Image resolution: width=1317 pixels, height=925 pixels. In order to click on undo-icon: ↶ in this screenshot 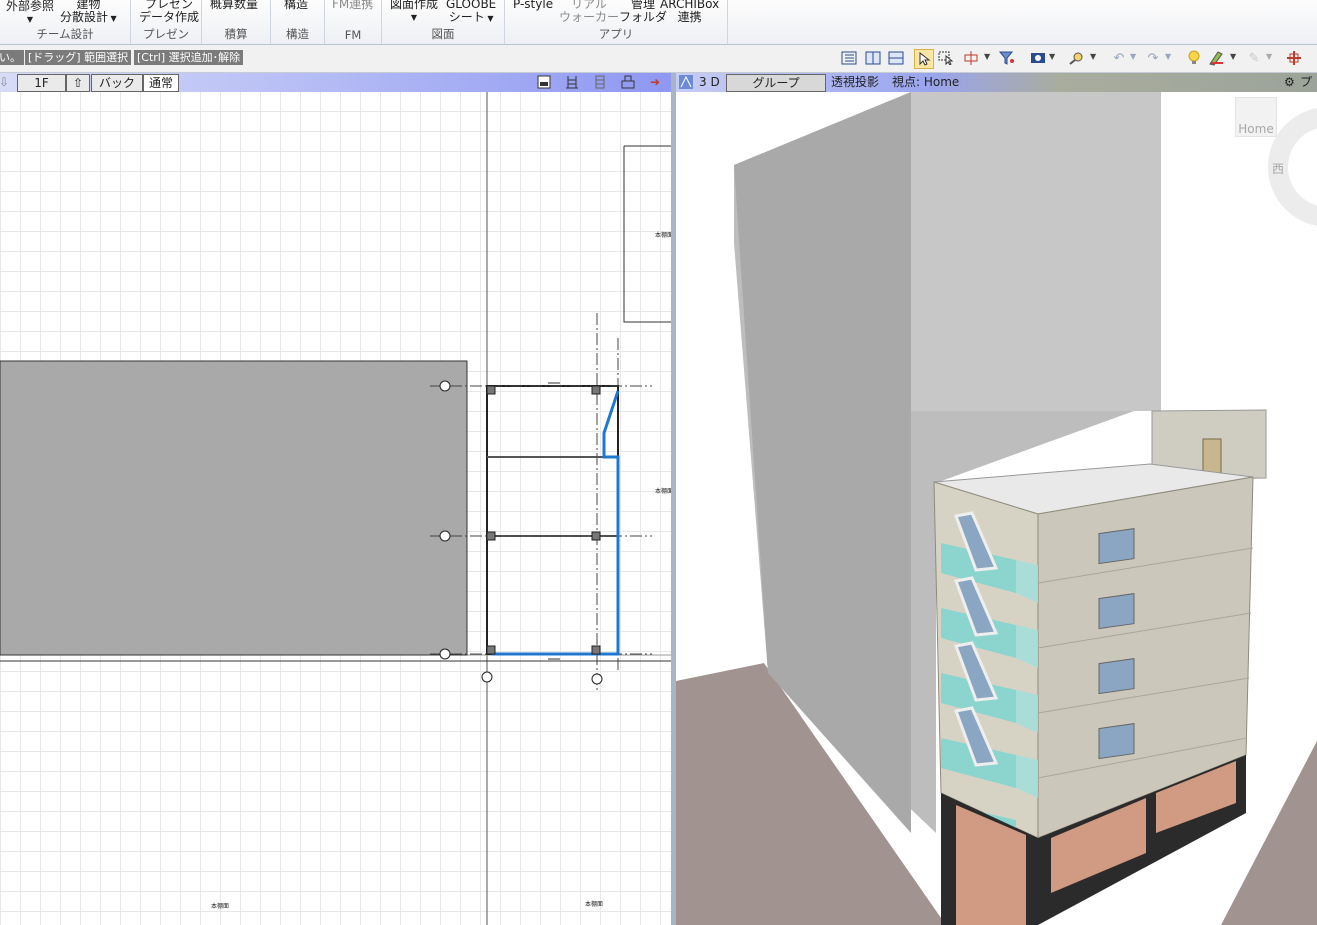, I will do `click(1119, 58)`.